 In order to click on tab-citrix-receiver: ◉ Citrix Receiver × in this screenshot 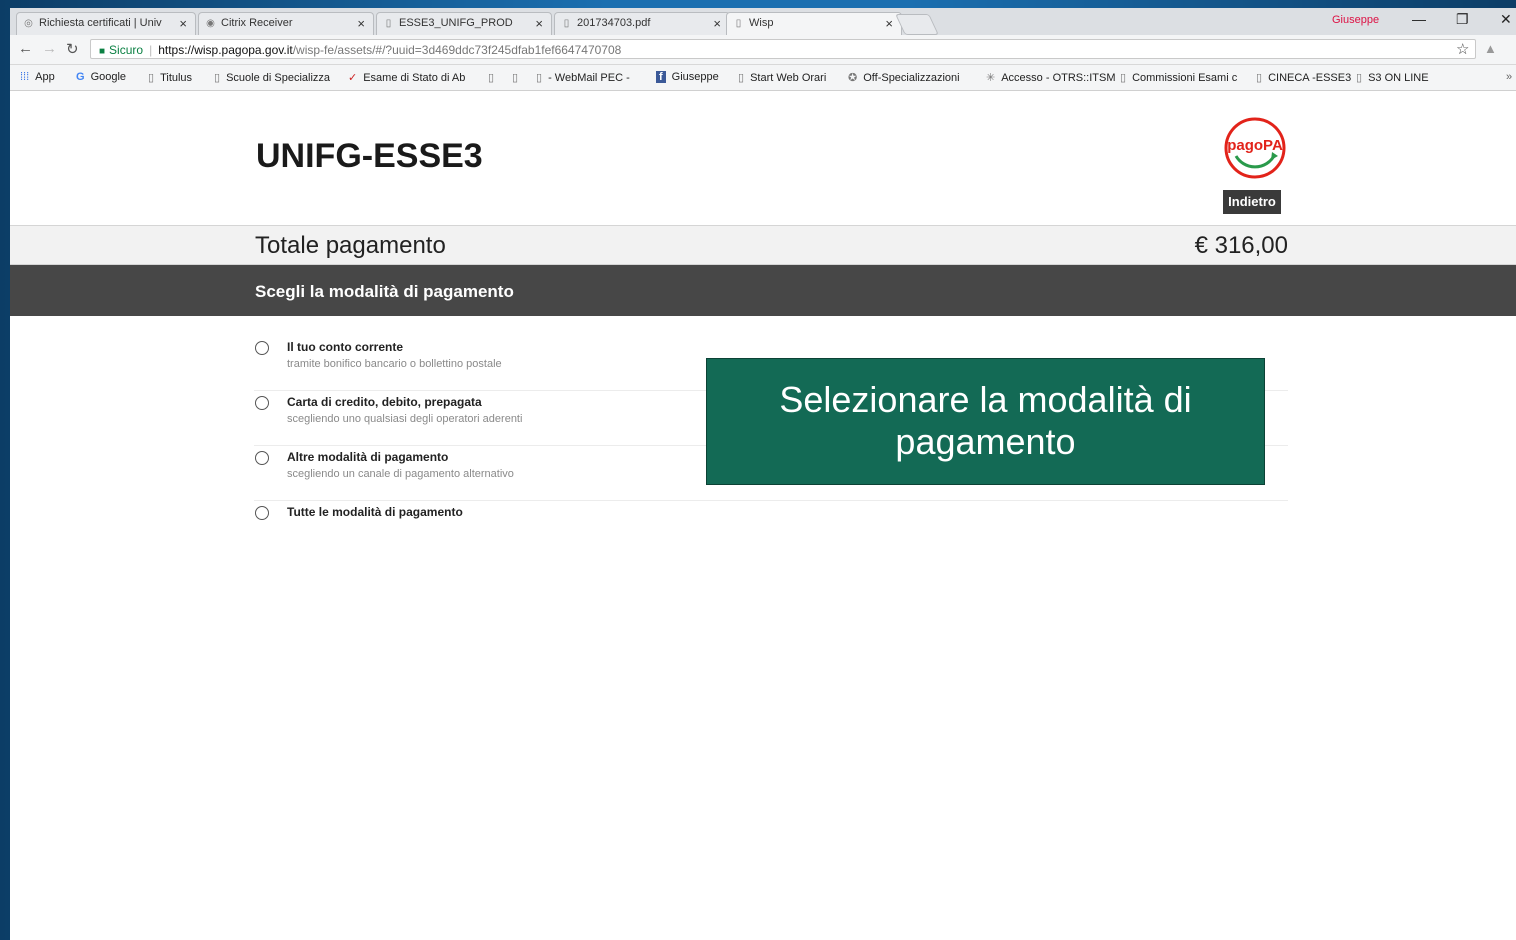, I will do `click(286, 23)`.